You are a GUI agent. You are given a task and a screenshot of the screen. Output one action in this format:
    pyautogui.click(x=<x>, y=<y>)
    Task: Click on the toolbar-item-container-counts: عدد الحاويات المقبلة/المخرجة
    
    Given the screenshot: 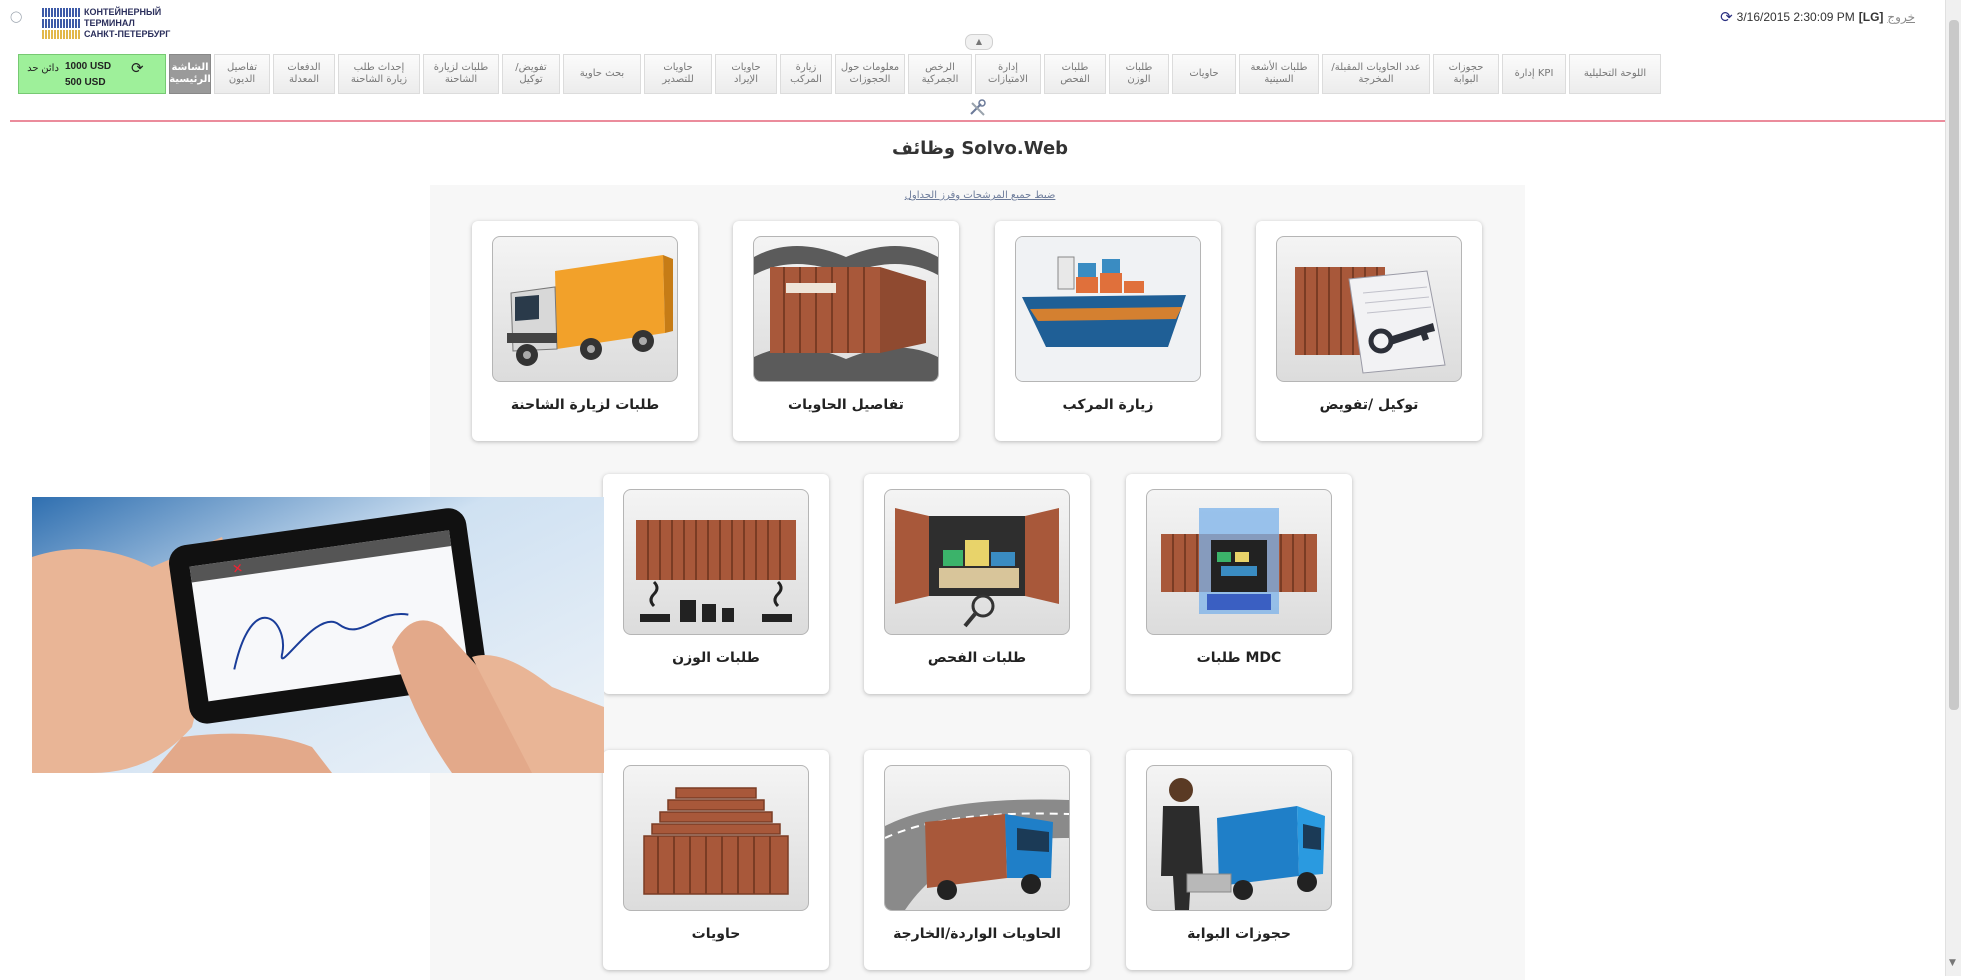 What is the action you would take?
    pyautogui.click(x=1376, y=74)
    